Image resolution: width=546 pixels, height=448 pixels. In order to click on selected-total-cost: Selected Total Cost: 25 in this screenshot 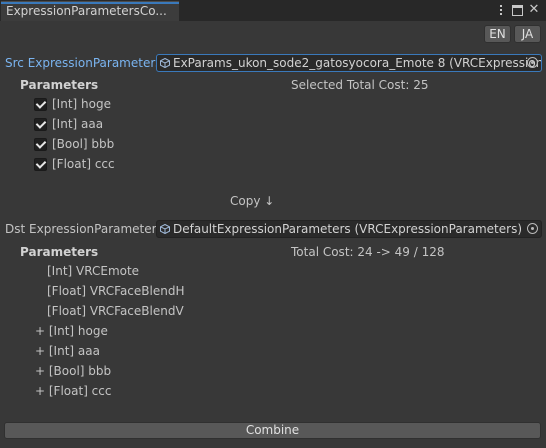, I will do `click(360, 85)`.